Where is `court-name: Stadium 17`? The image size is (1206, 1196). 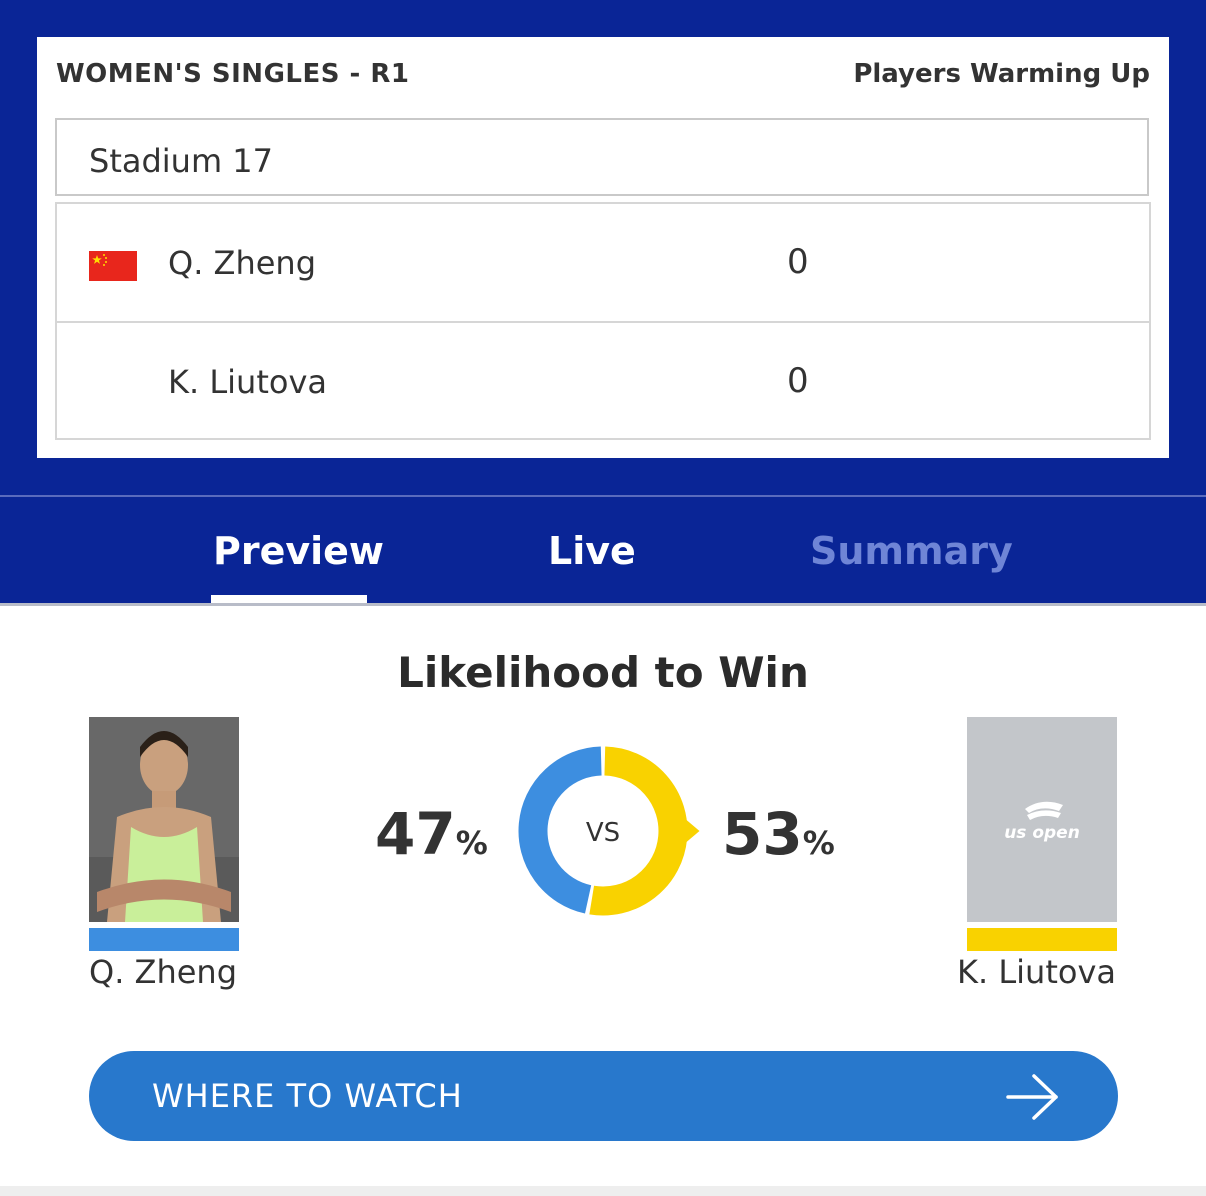 court-name: Stadium 17 is located at coordinates (181, 161).